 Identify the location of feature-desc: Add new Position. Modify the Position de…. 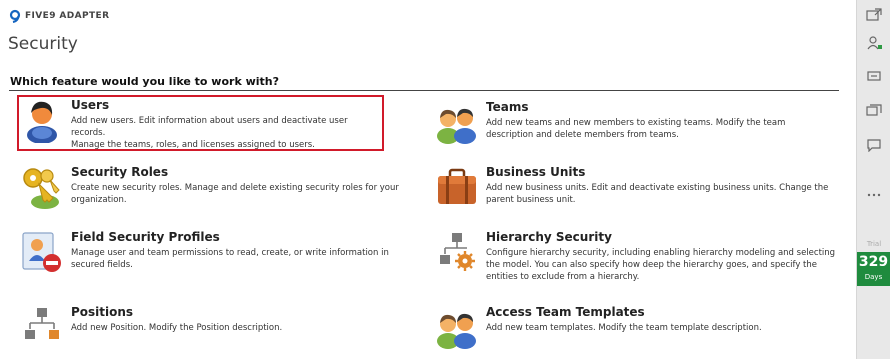
(177, 328).